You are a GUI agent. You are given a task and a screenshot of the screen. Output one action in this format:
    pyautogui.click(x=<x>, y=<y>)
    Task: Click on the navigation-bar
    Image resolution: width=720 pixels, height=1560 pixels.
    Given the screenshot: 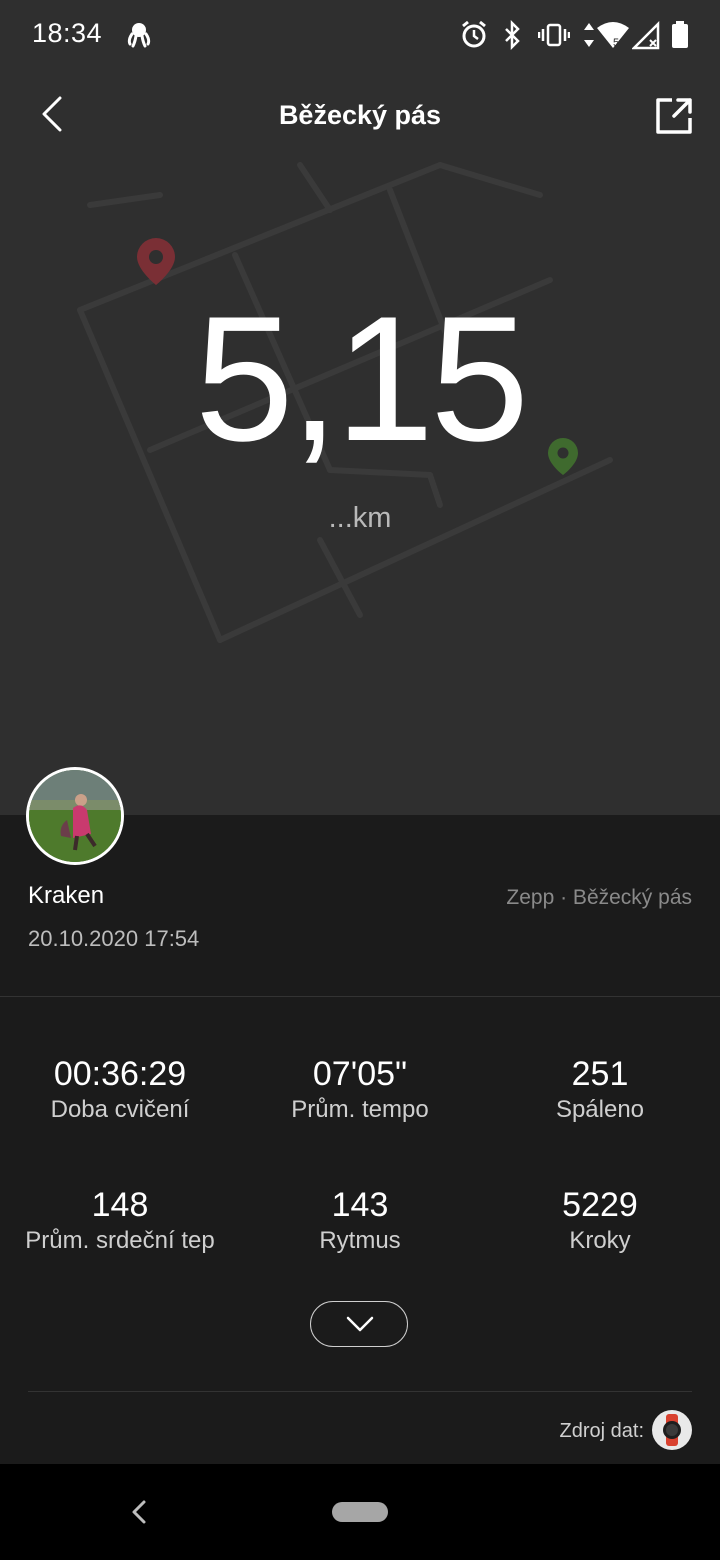 What is the action you would take?
    pyautogui.click(x=360, y=1512)
    